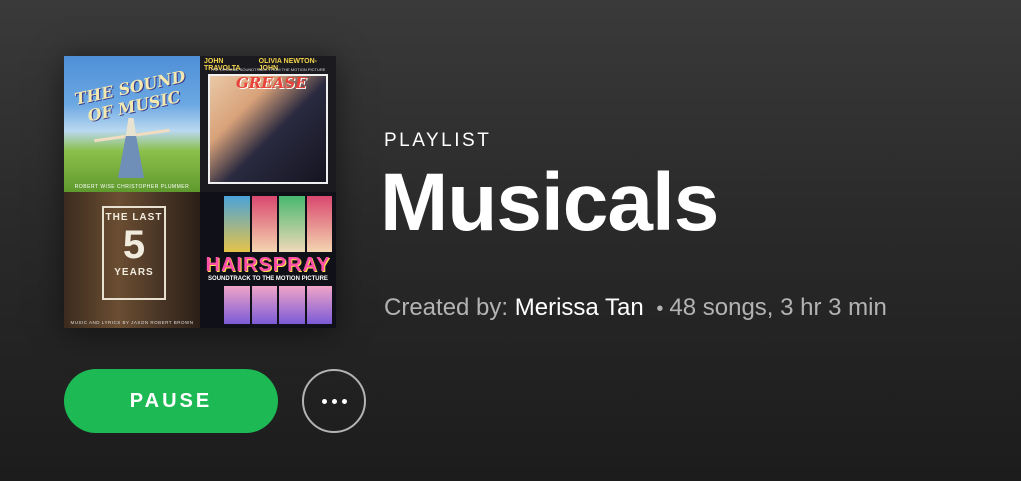  Describe the element at coordinates (134, 245) in the screenshot. I see `cover-tile-number: 5` at that location.